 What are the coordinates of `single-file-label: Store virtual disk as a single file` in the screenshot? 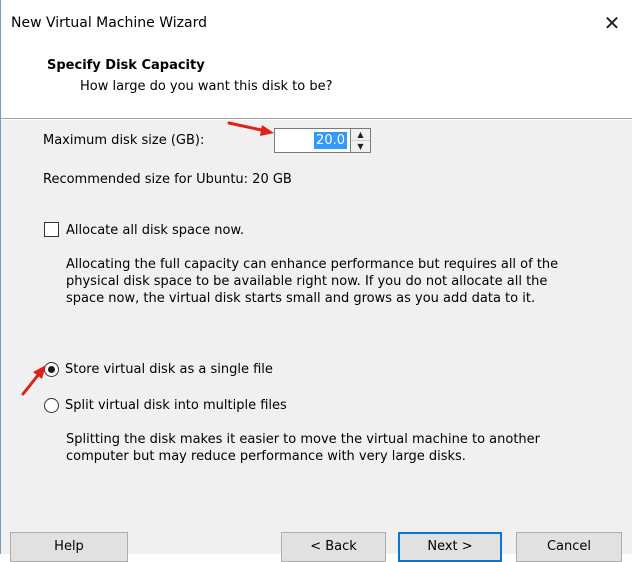 It's located at (169, 369).